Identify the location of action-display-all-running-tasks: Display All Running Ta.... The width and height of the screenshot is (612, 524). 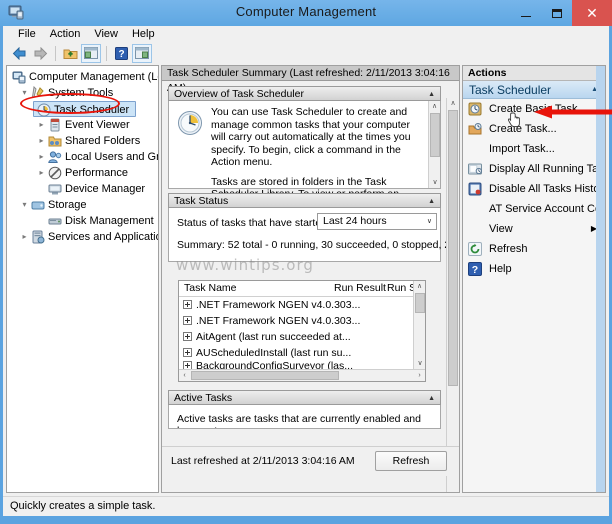
(534, 169).